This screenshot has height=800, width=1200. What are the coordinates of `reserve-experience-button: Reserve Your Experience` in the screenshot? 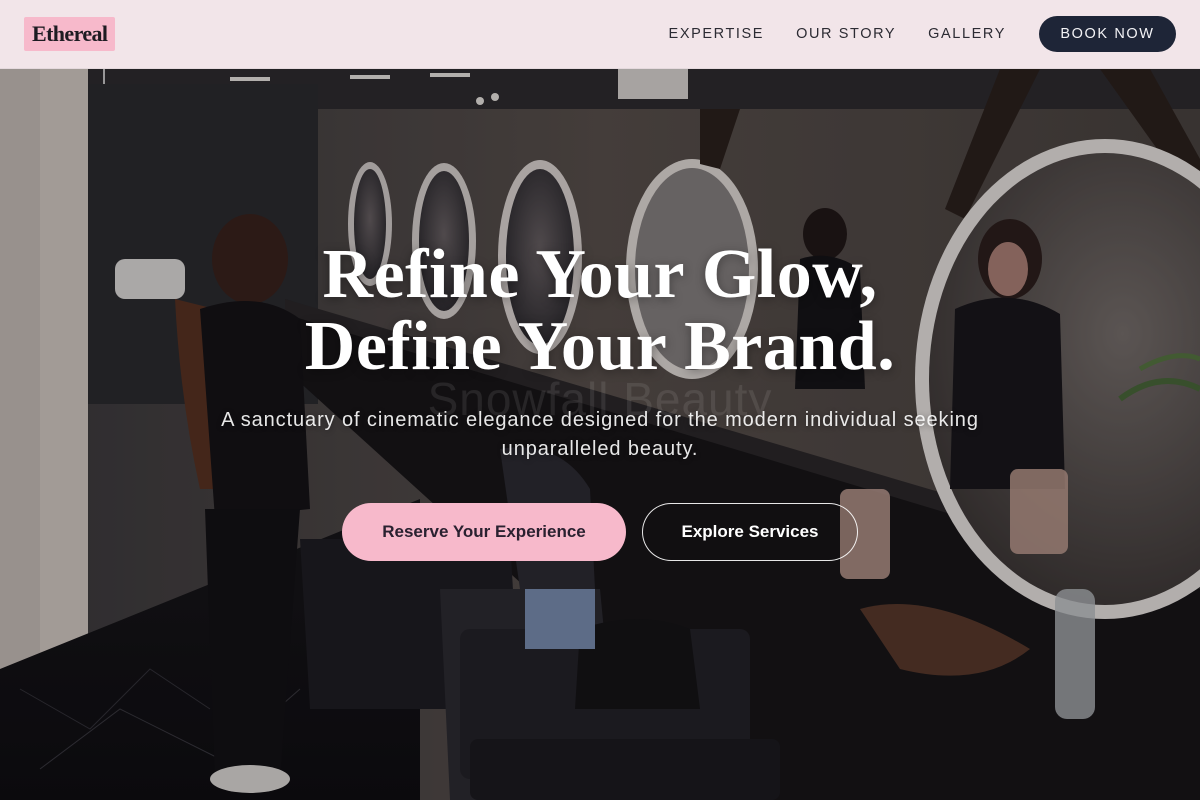 It's located at (484, 532).